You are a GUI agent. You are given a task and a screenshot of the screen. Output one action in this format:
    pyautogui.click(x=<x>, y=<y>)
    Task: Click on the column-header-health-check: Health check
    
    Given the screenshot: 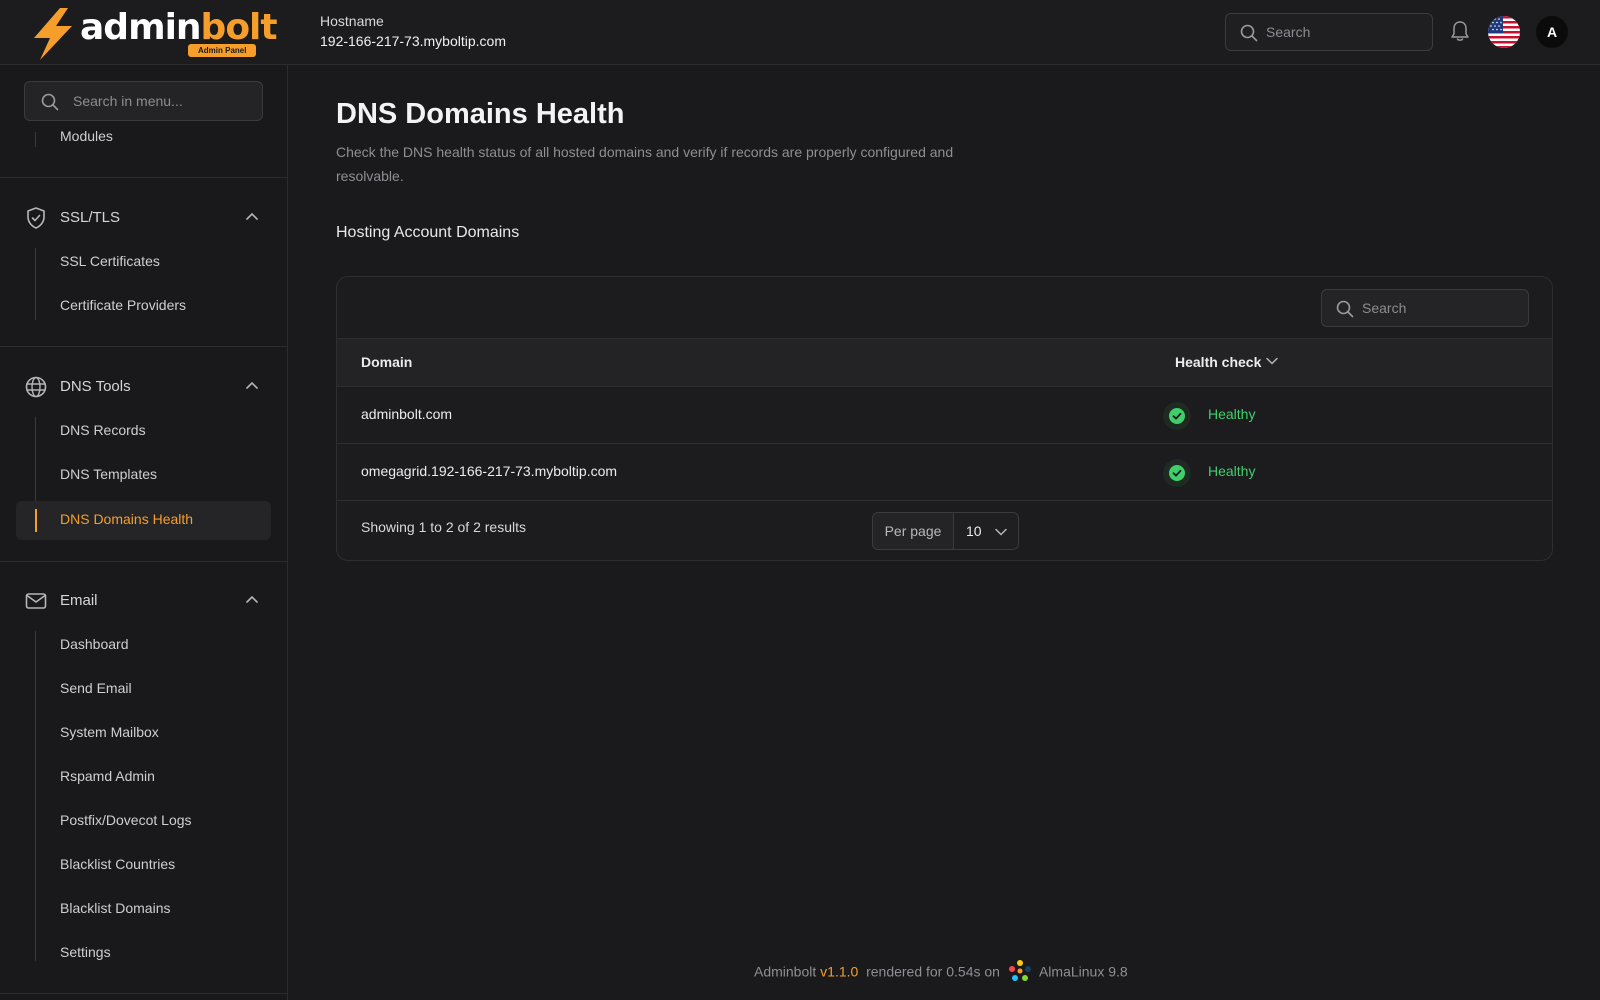 What is the action you would take?
    pyautogui.click(x=1226, y=362)
    